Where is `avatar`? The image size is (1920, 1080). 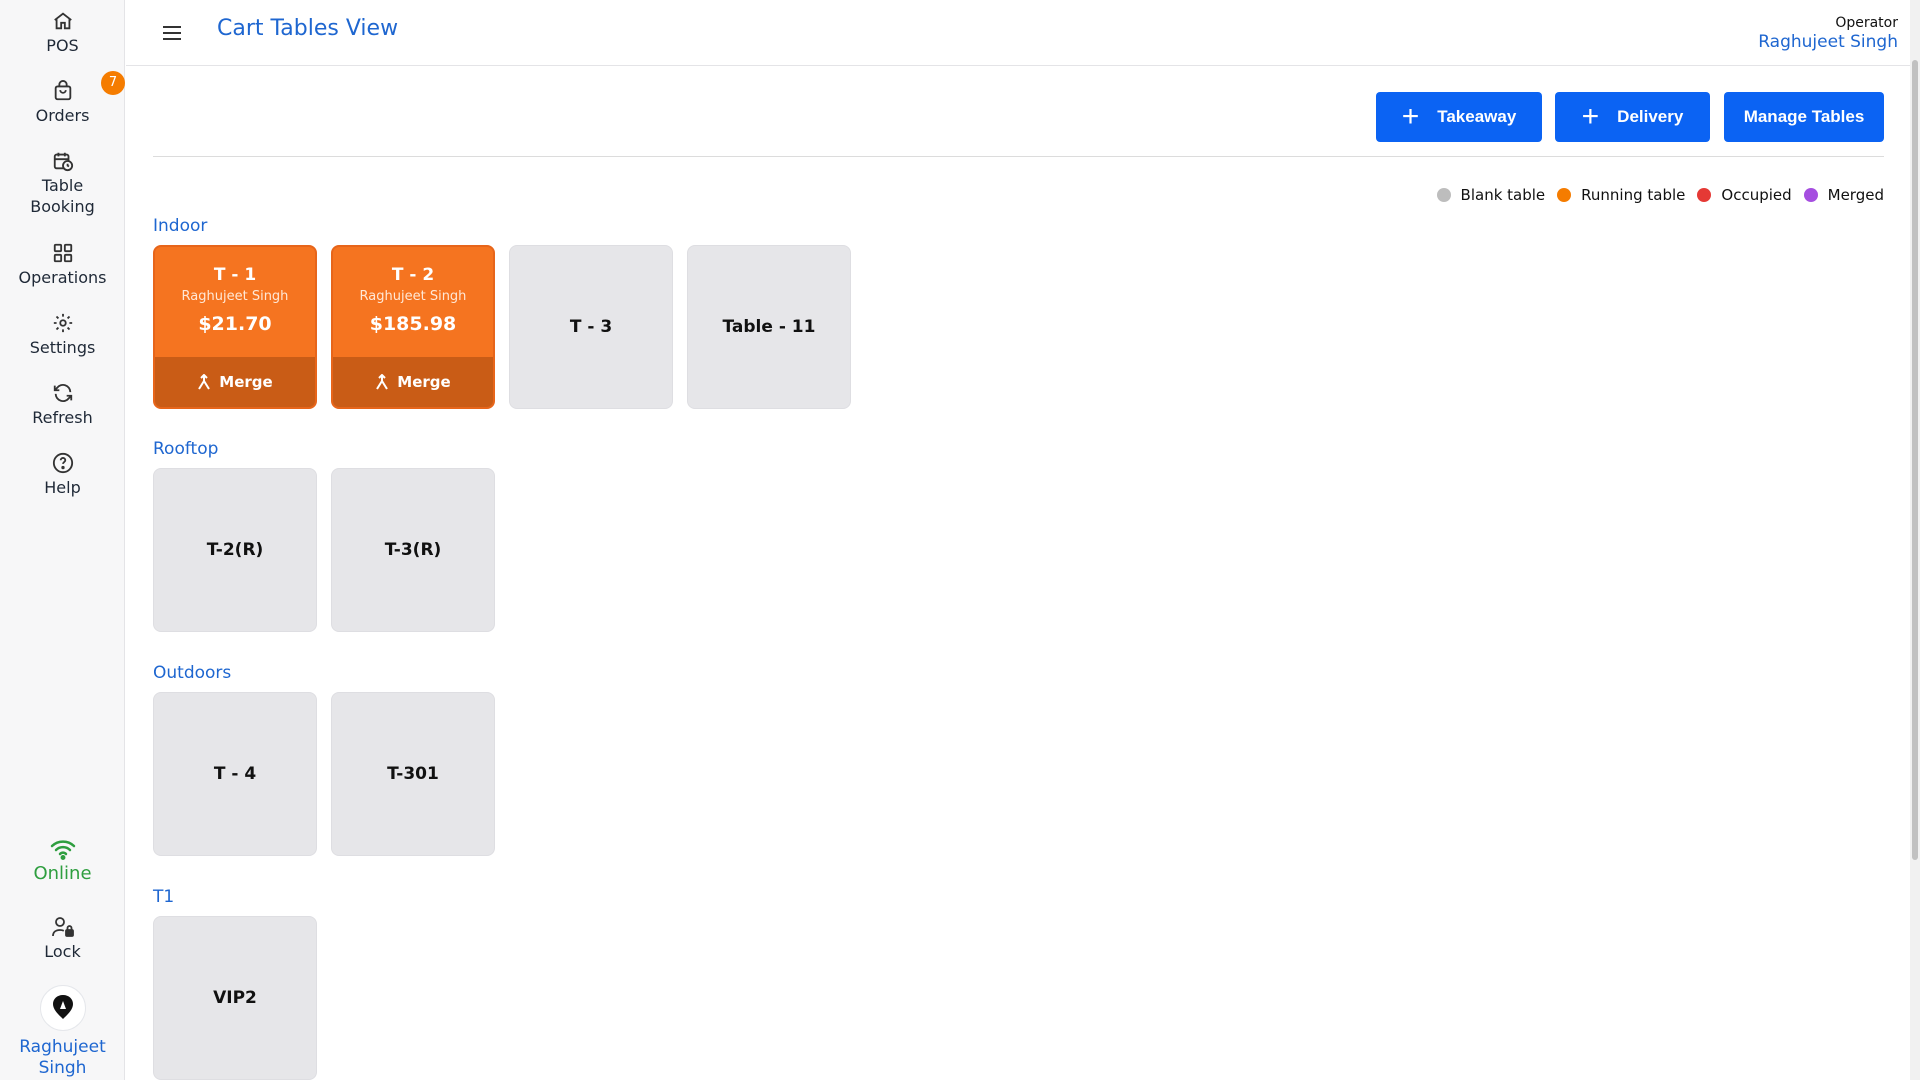 avatar is located at coordinates (62, 1008).